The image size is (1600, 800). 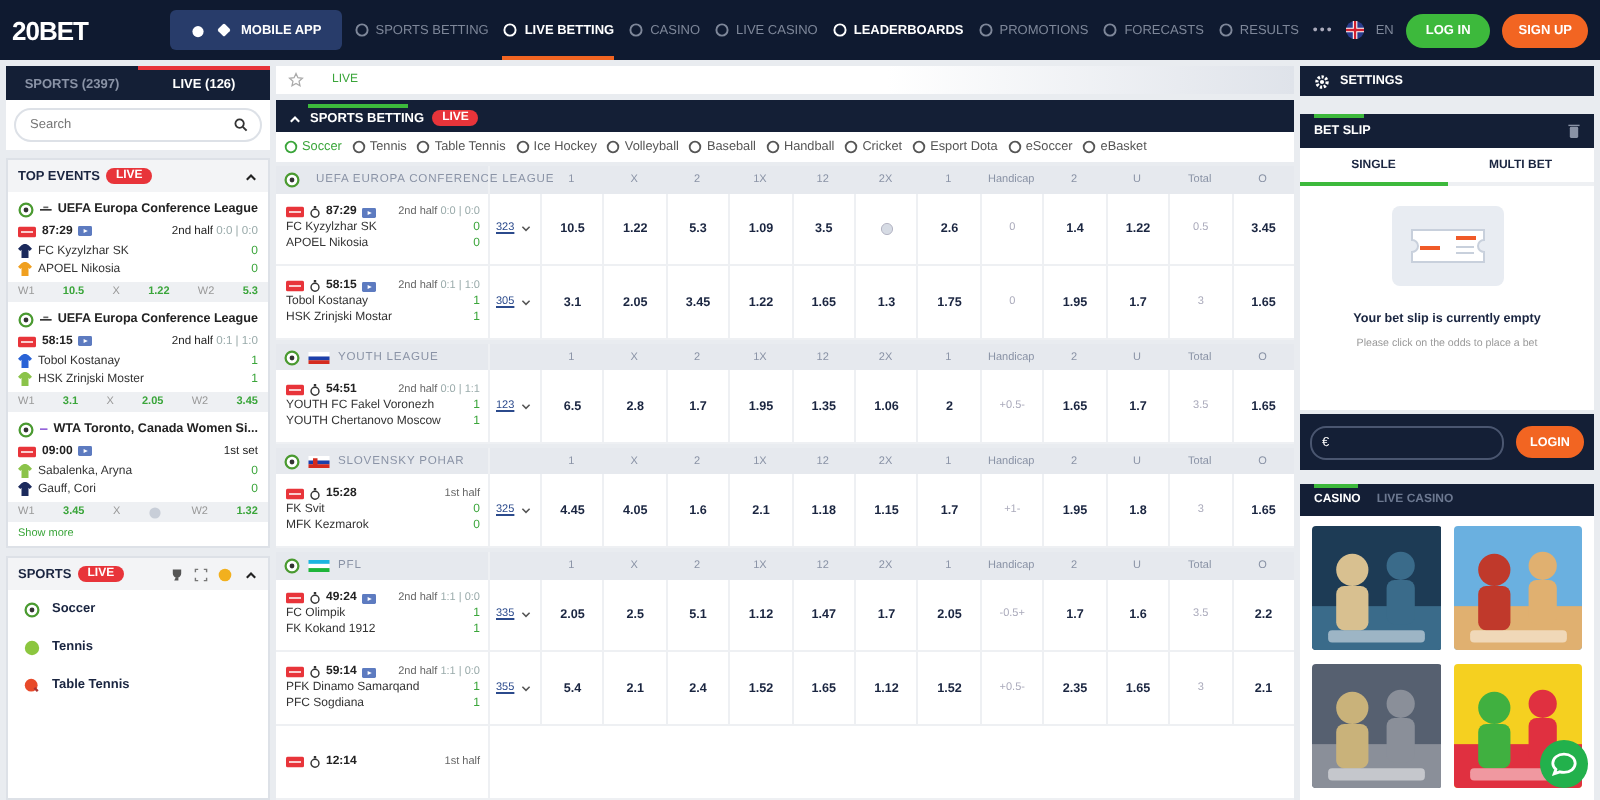 I want to click on ticket-illustration, so click(x=1447, y=246).